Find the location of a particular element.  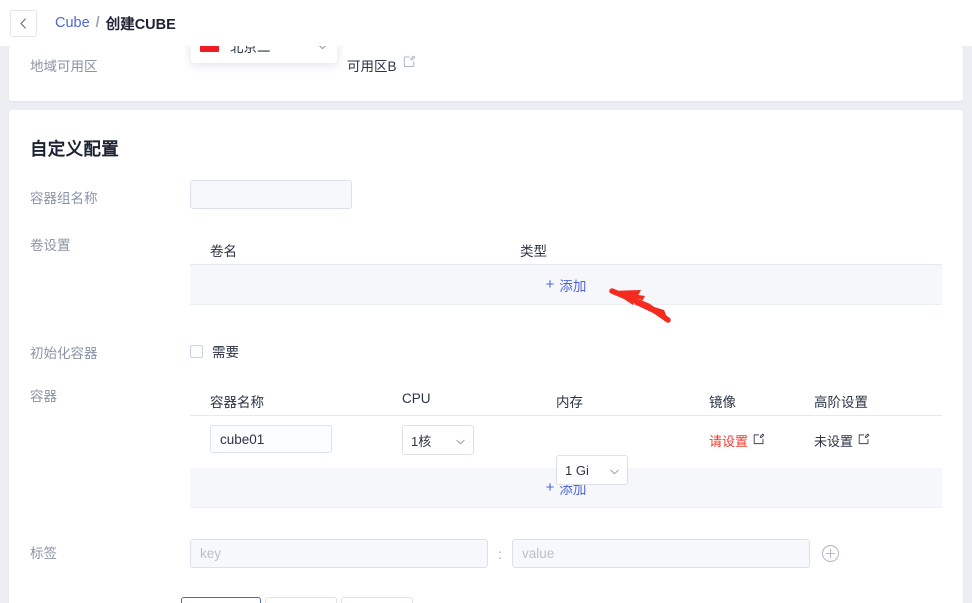

tag-key-input is located at coordinates (339, 553).